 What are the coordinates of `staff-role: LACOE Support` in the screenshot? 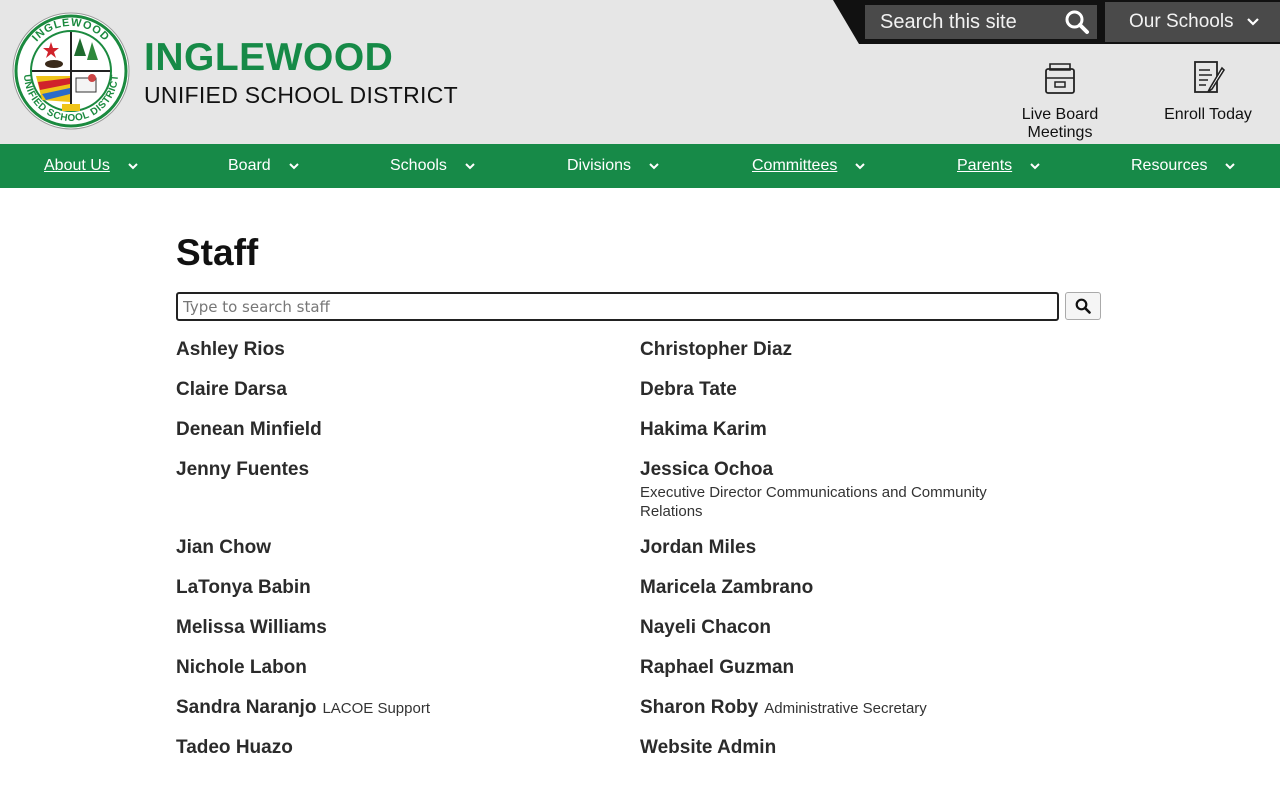 It's located at (376, 708).